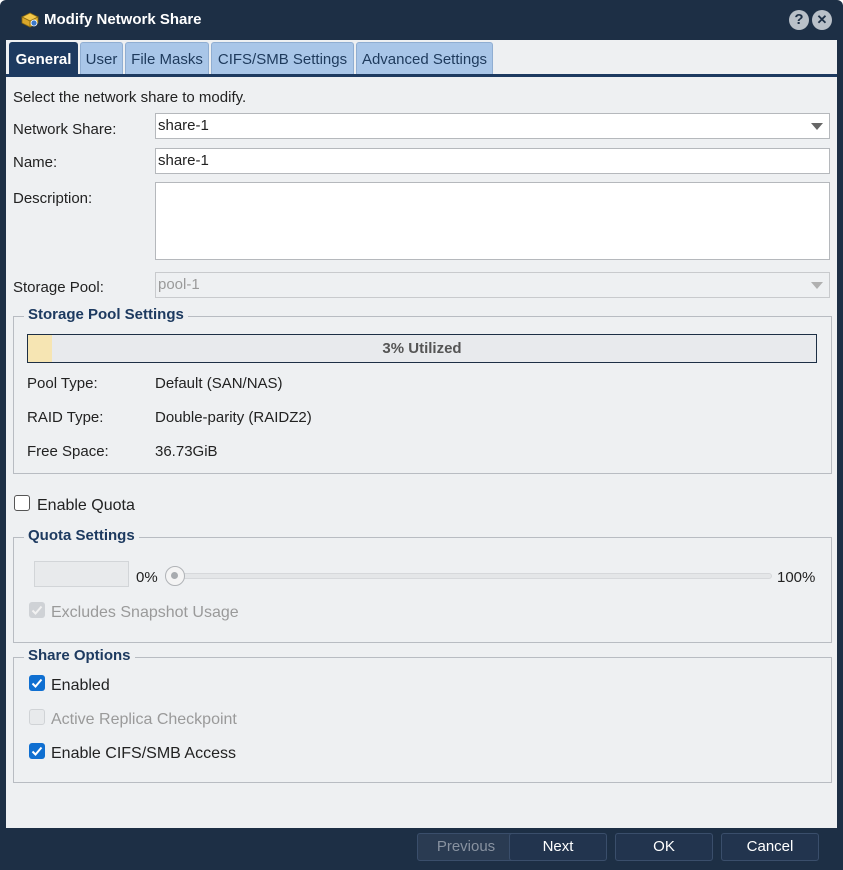 The image size is (843, 870). I want to click on name-input: share-1, so click(492, 161).